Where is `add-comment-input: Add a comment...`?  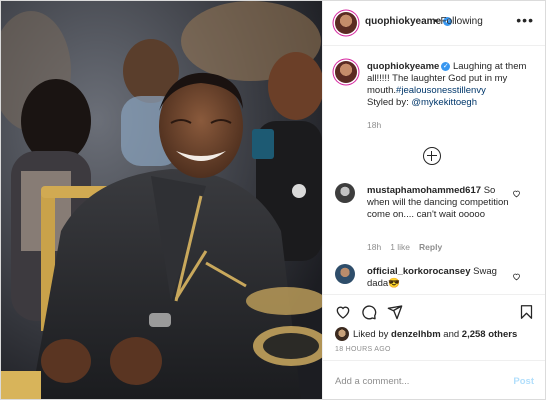 add-comment-input: Add a comment... is located at coordinates (372, 381).